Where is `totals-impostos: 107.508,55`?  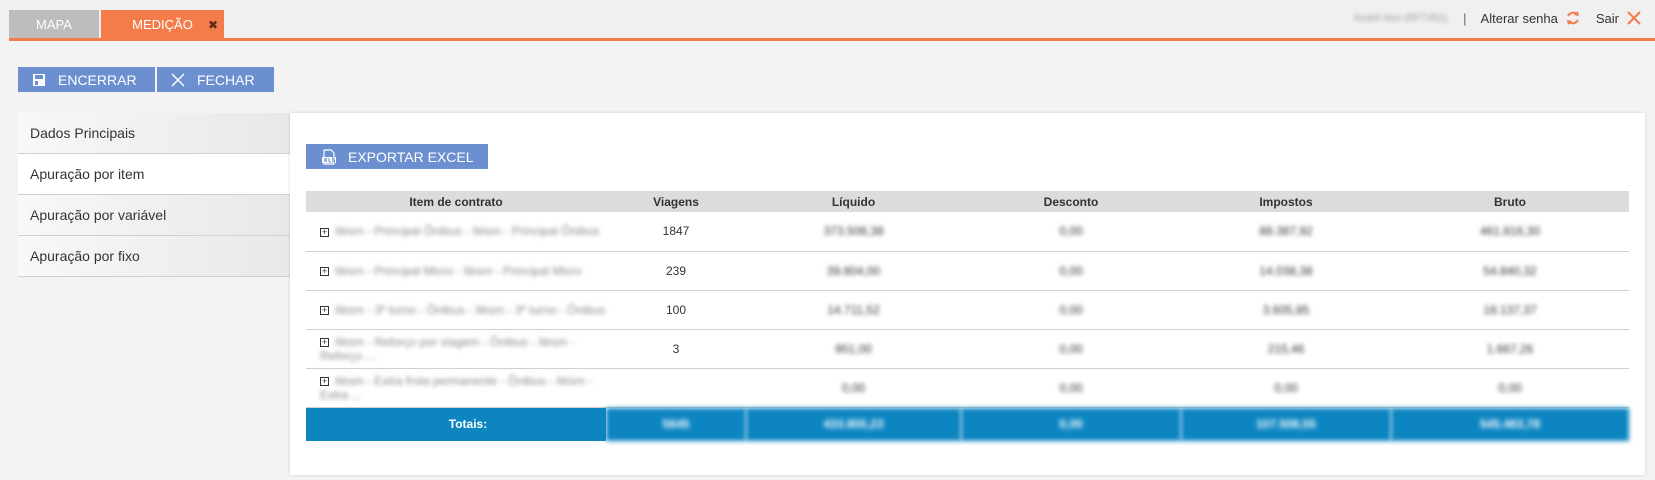 totals-impostos: 107.508,55 is located at coordinates (1286, 424).